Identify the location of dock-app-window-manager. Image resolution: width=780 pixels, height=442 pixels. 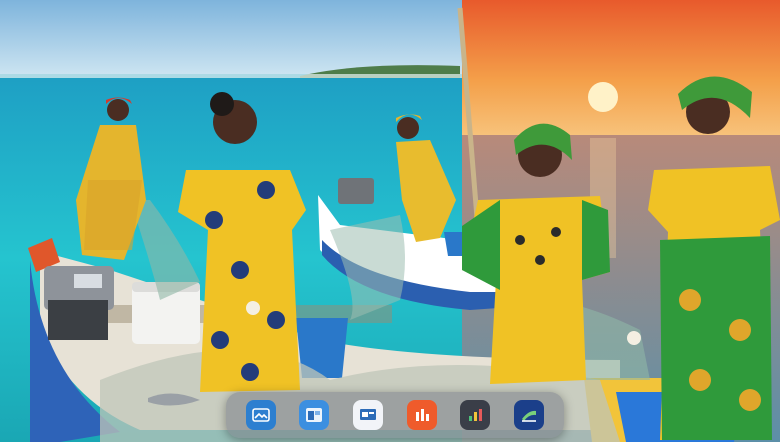
(314, 415).